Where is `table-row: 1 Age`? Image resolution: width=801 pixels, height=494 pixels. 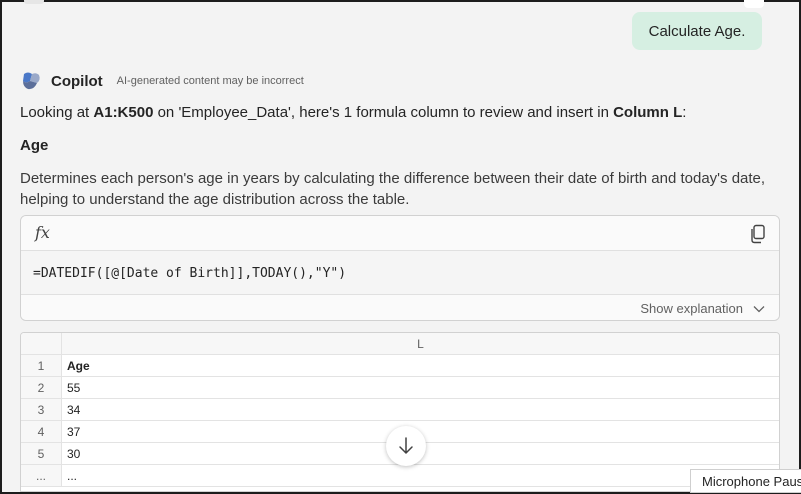 table-row: 1 Age is located at coordinates (400, 366).